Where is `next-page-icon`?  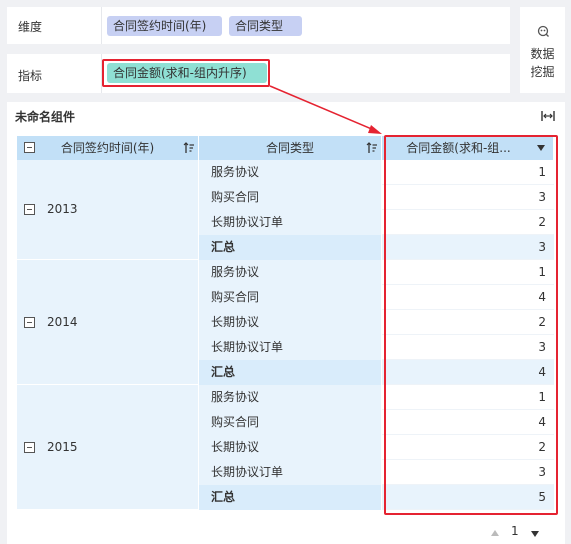 next-page-icon is located at coordinates (535, 534).